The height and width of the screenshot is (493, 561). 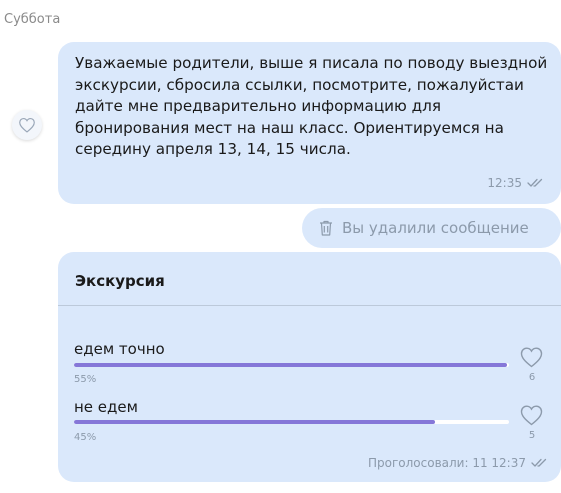 I want to click on like-button, so click(x=27, y=125).